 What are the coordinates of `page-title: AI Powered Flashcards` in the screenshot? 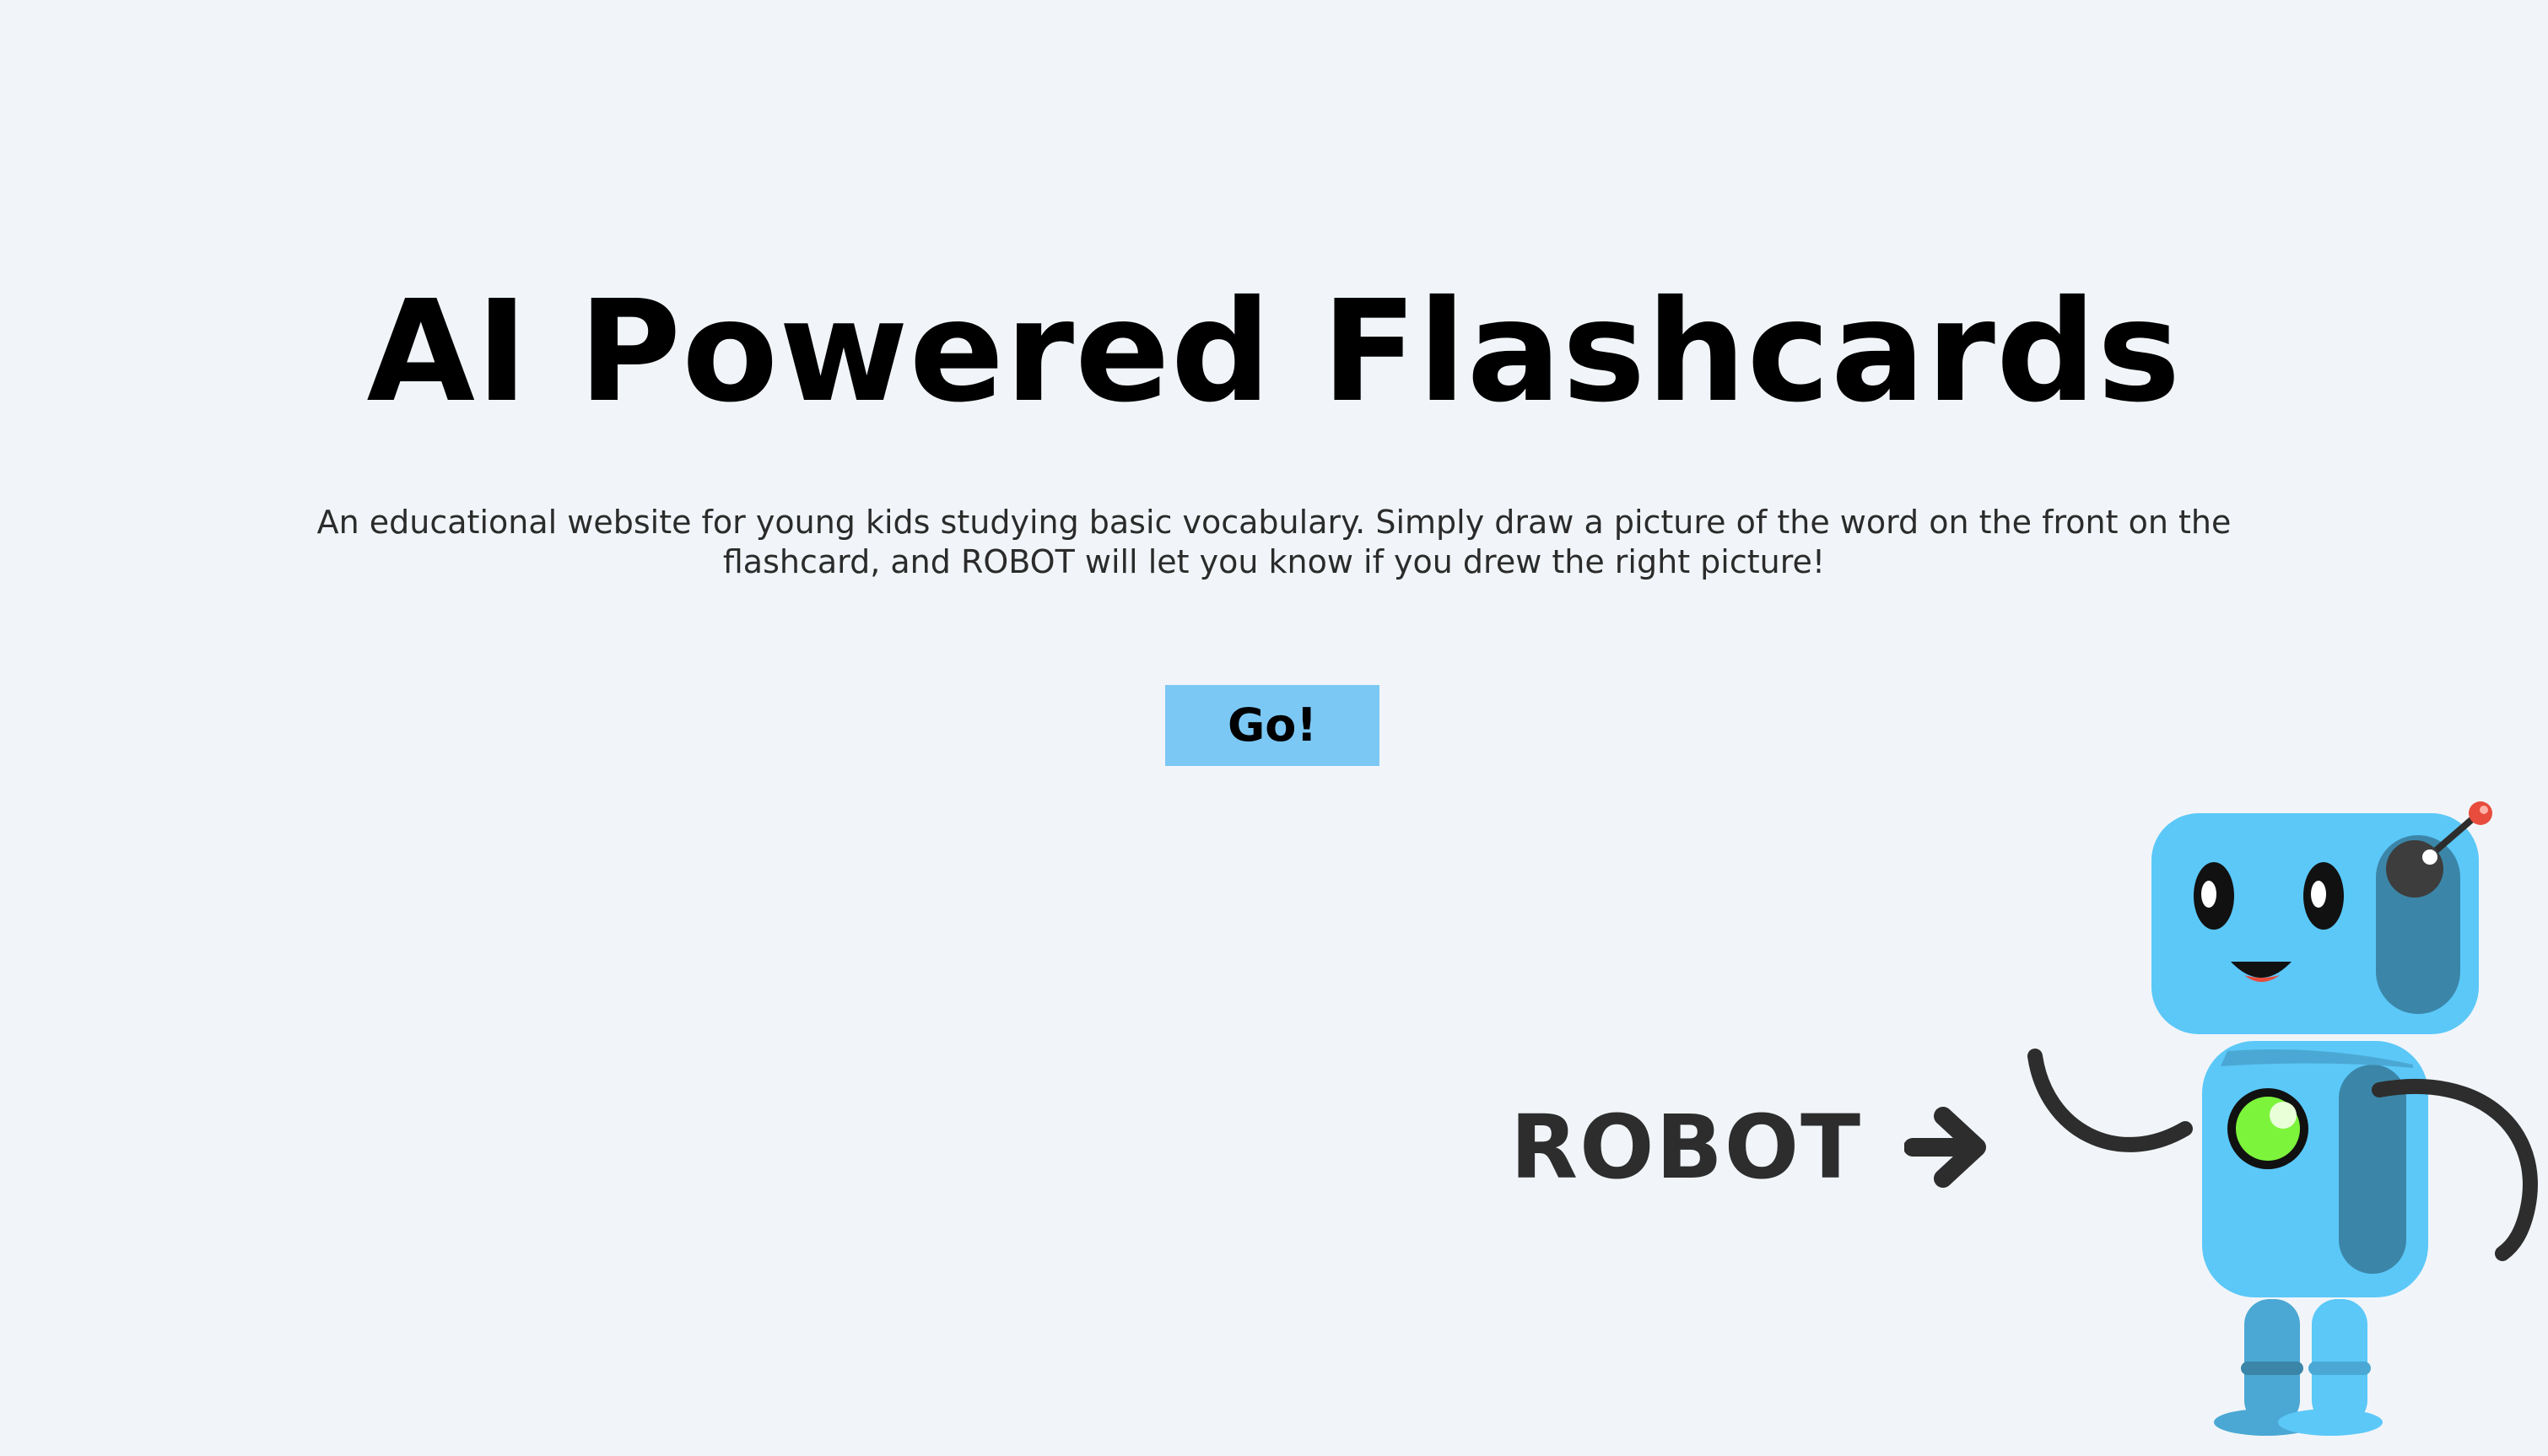 It's located at (1274, 352).